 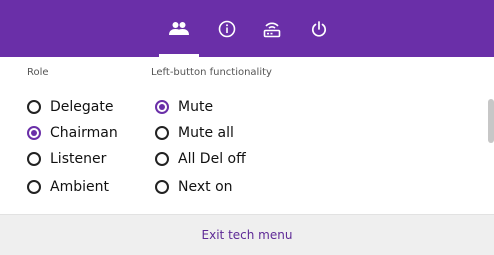 What do you see at coordinates (205, 187) in the screenshot?
I see `radio-label: Next on` at bounding box center [205, 187].